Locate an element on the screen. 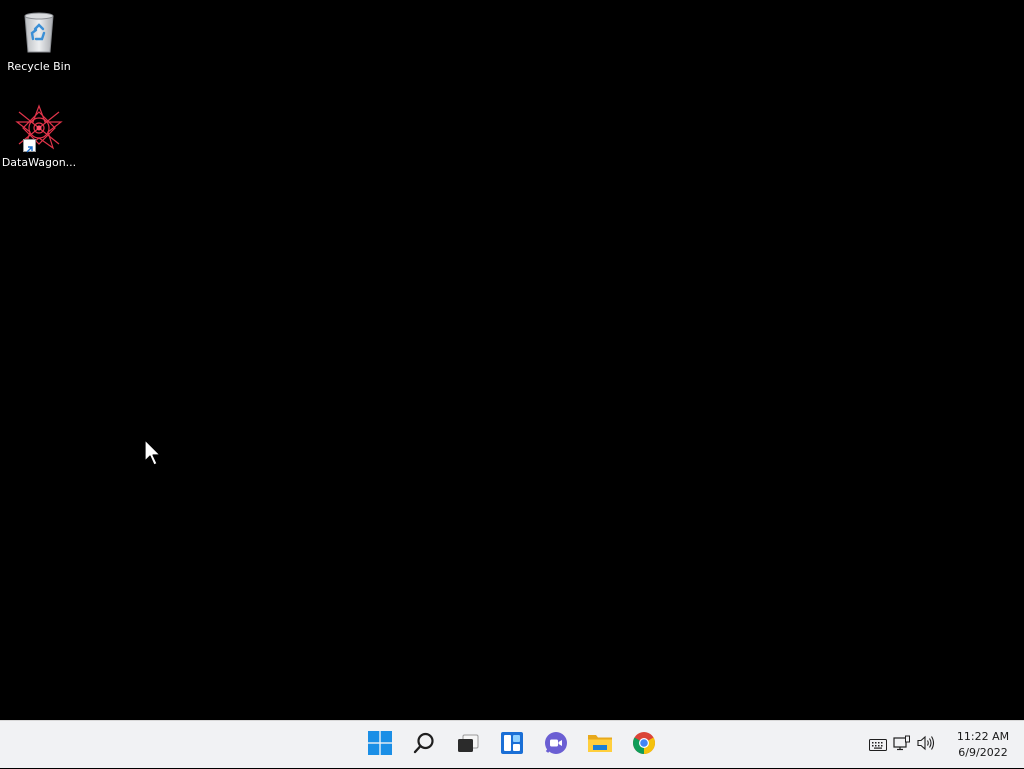 The height and width of the screenshot is (769, 1024). clock-time: 11:22 AM is located at coordinates (983, 736).